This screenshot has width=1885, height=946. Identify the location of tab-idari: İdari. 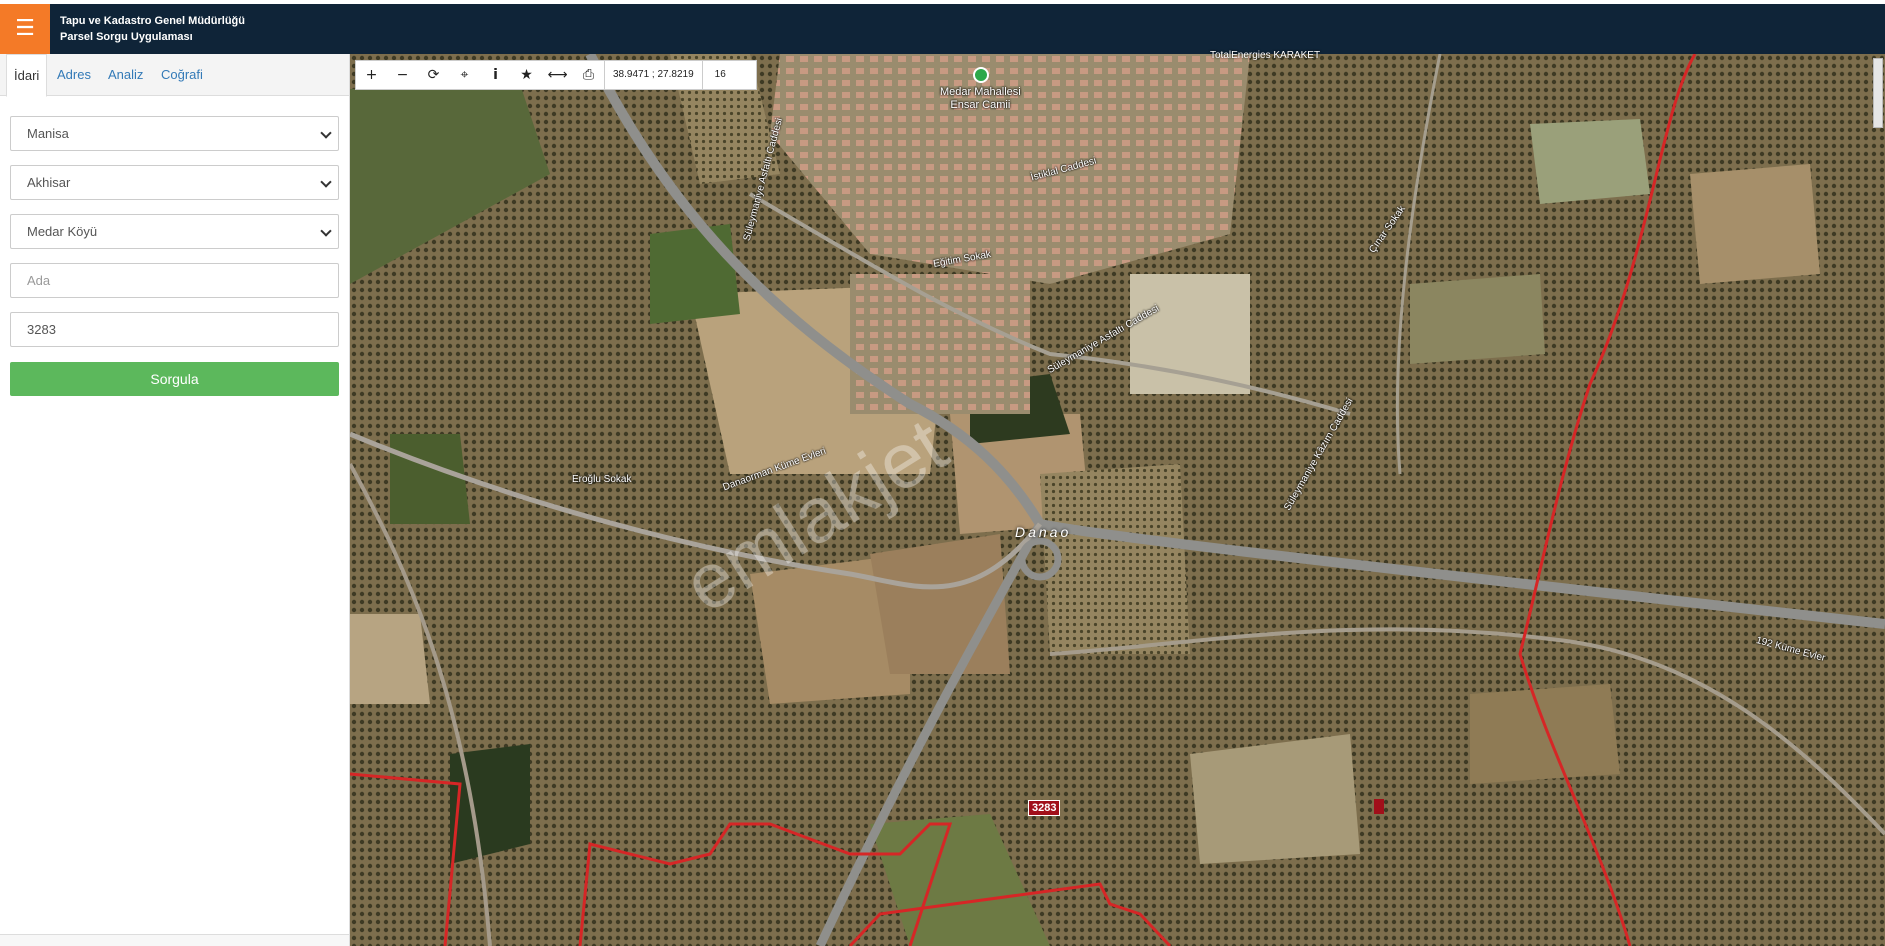
(27, 75).